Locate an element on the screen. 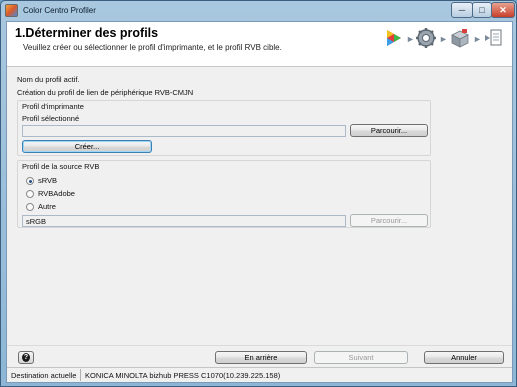 This screenshot has width=517, height=387. step-title: 1.Déterminer des profils is located at coordinates (87, 33).